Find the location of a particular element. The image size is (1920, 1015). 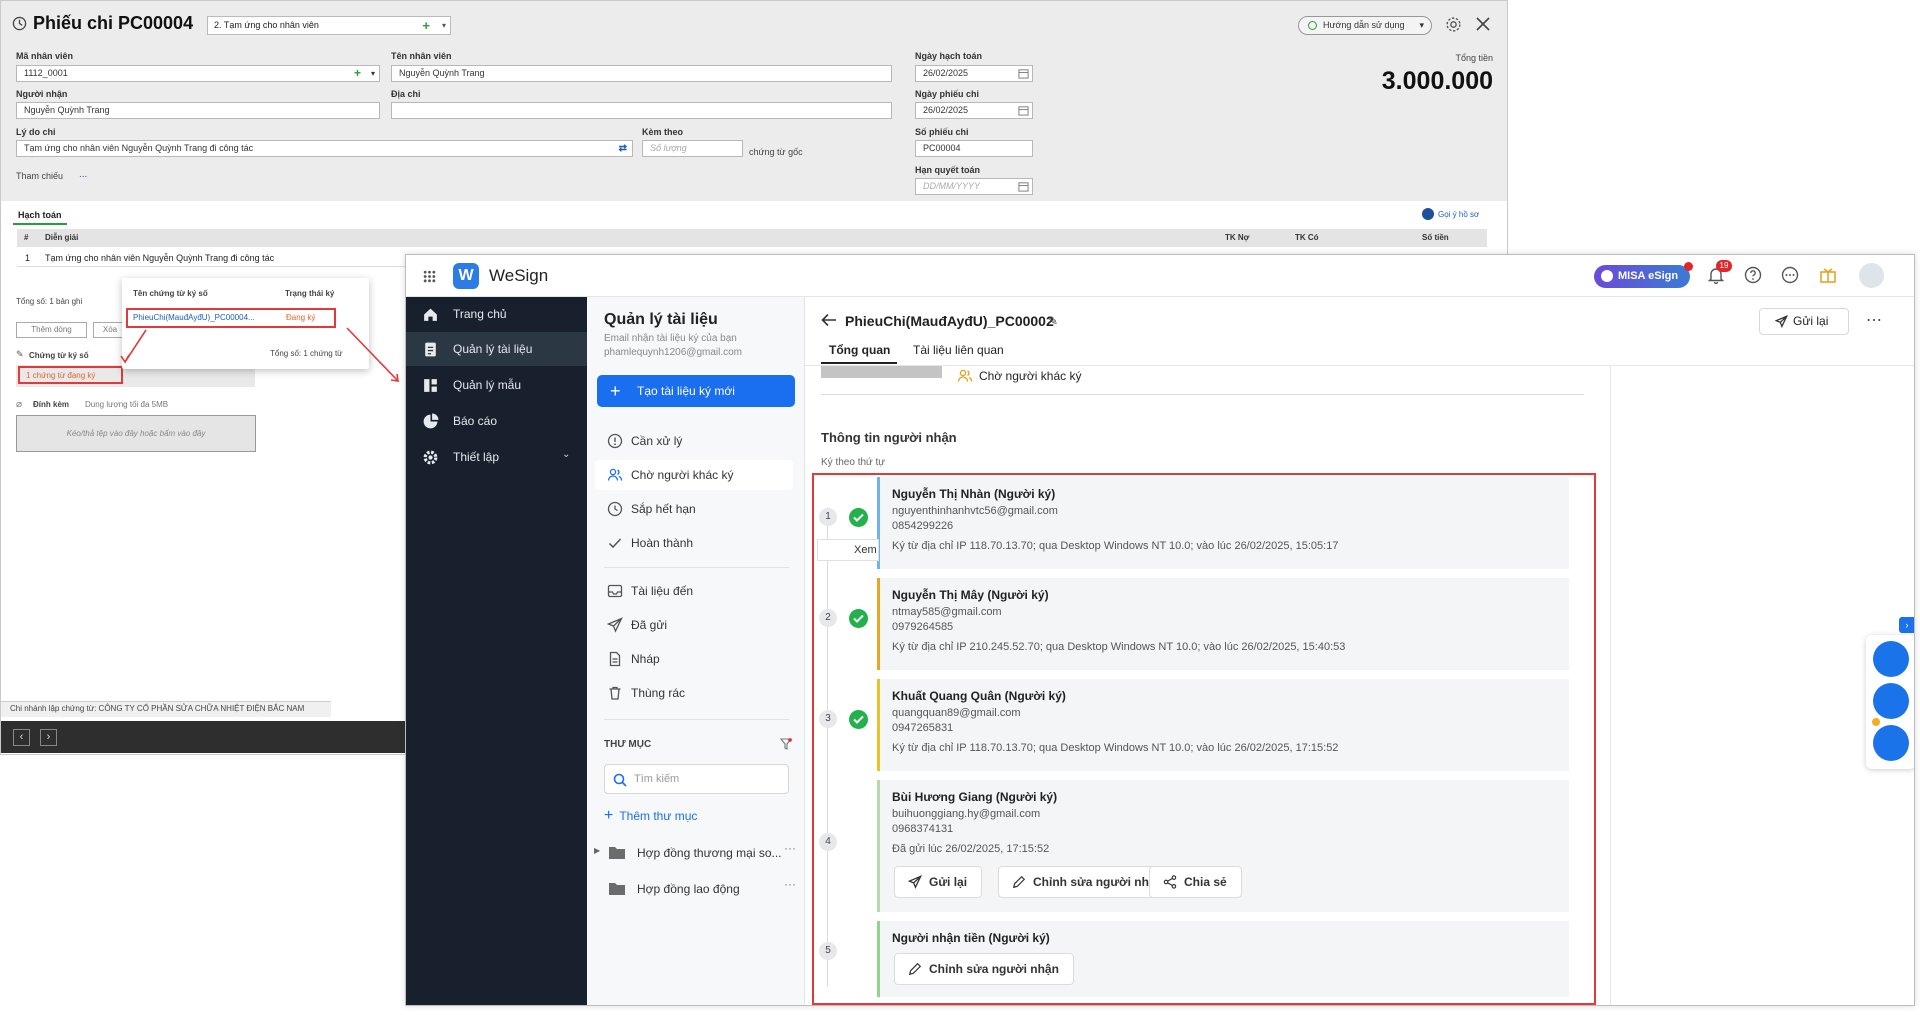

chat-icon is located at coordinates (1790, 275).